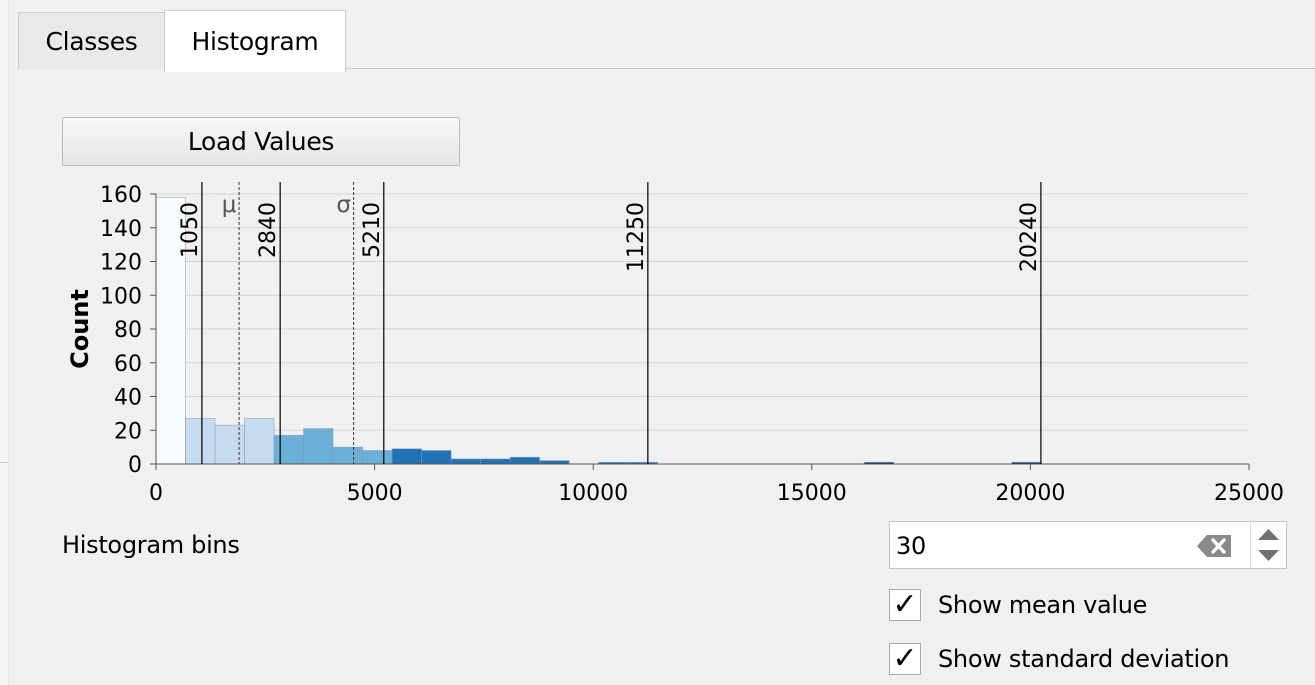 The height and width of the screenshot is (685, 1315). Describe the element at coordinates (156, 493) in the screenshot. I see `x-tick-label: 0` at that location.